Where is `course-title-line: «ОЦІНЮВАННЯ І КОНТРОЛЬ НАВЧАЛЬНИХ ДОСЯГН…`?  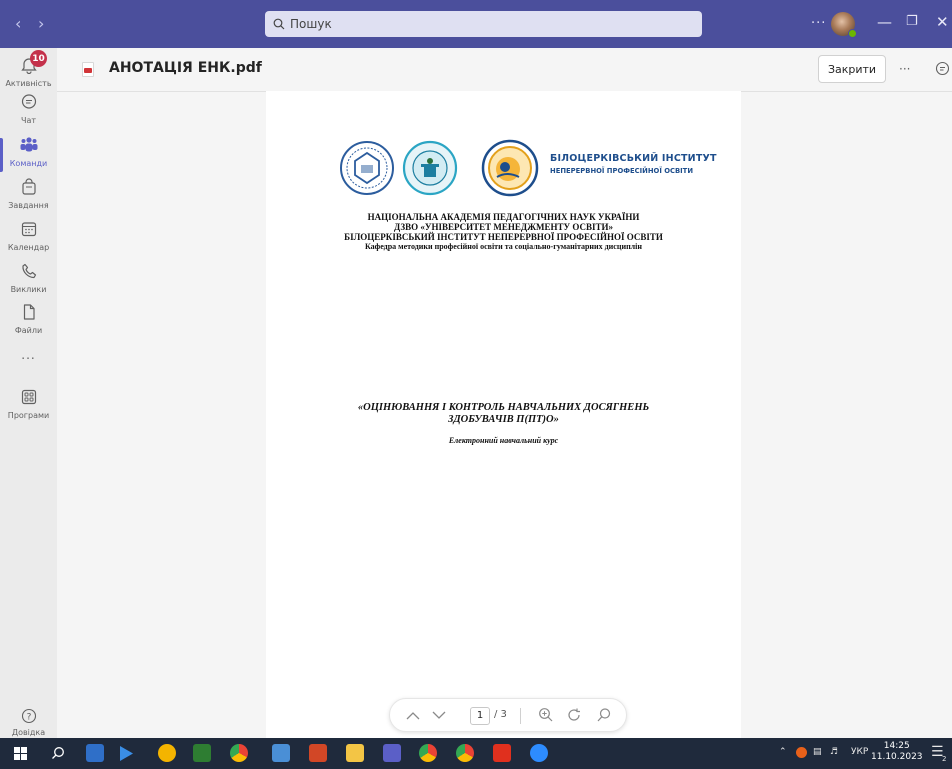 course-title-line: «ОЦІНЮВАННЯ І КОНТРОЛЬ НАВЧАЛЬНИХ ДОСЯГН… is located at coordinates (503, 407).